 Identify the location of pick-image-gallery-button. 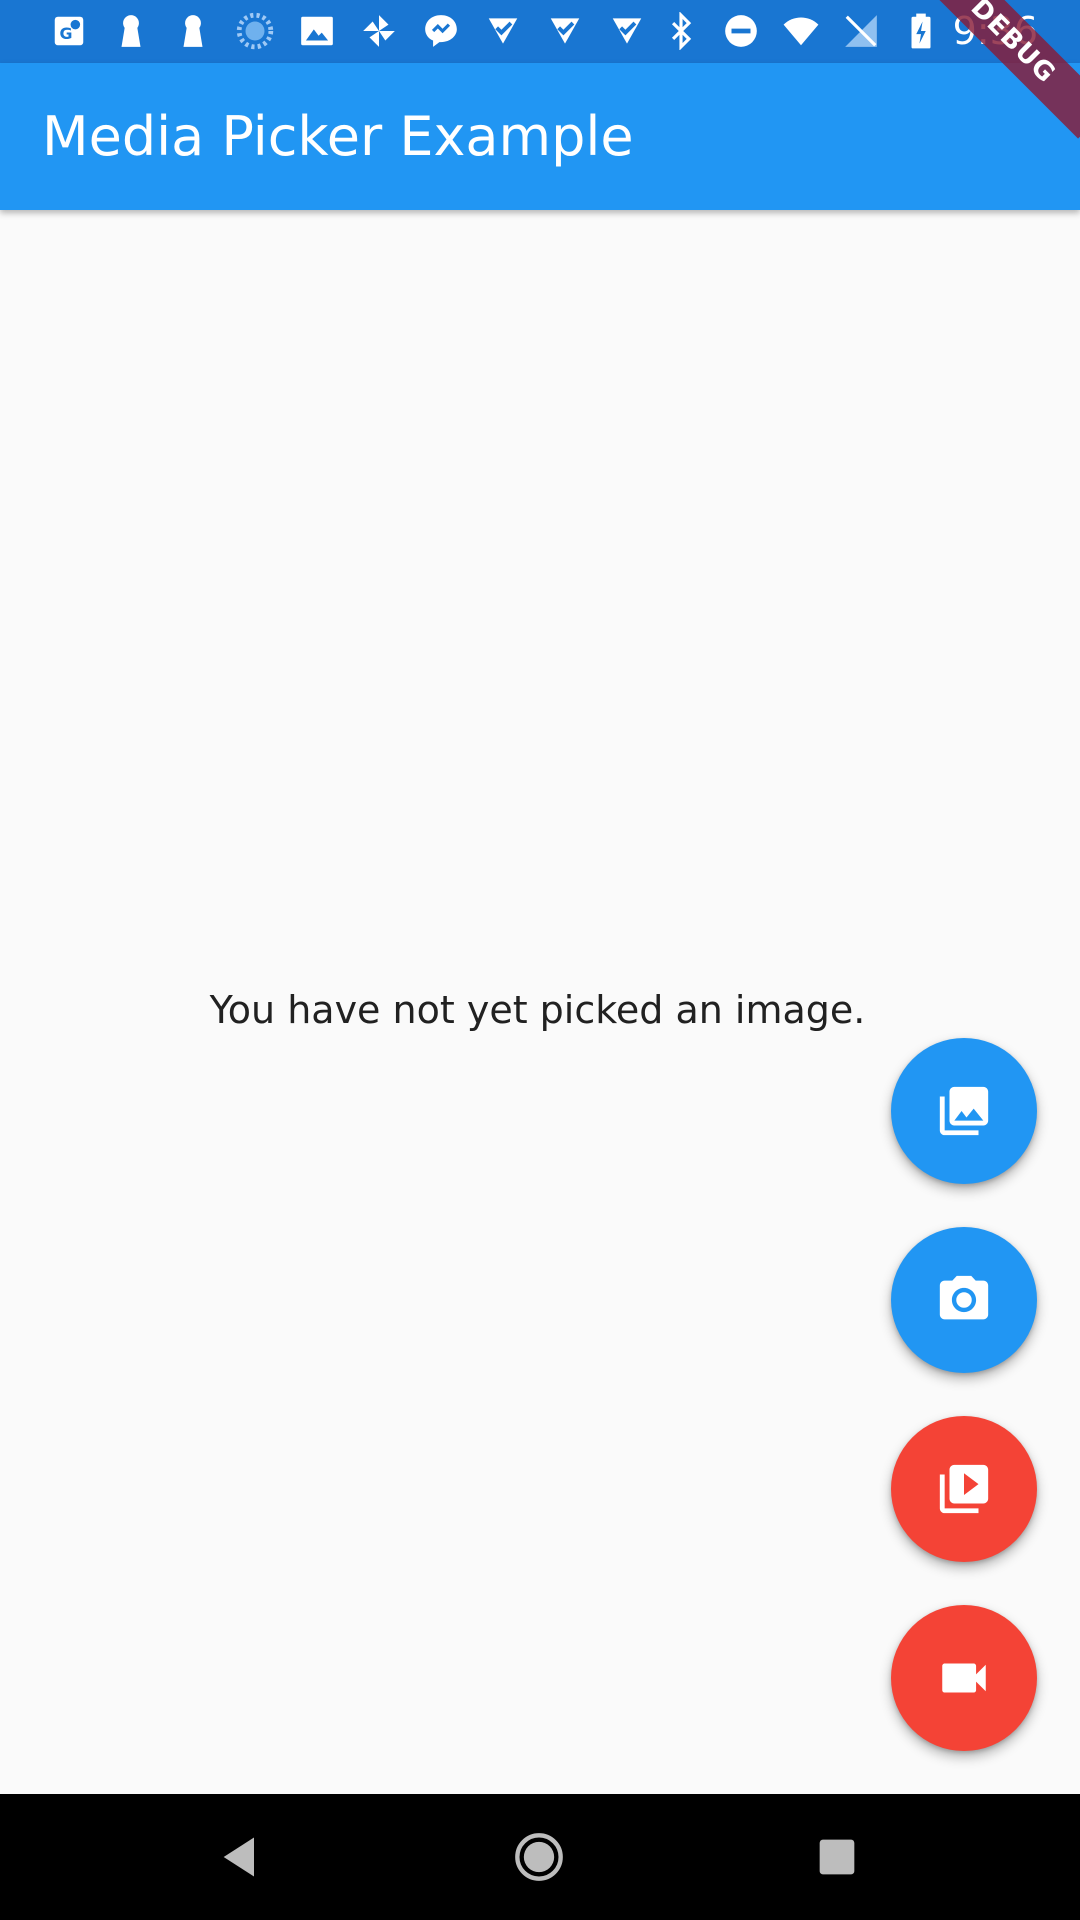
(964, 1111).